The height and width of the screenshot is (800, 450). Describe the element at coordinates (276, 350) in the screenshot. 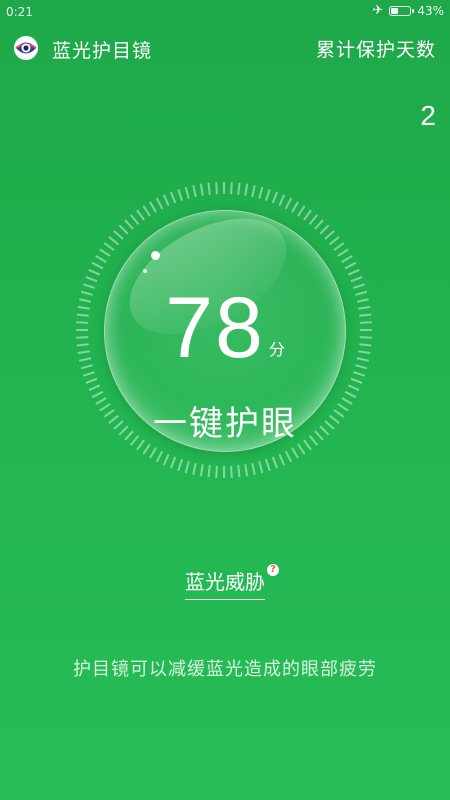

I see `score-unit: 分` at that location.